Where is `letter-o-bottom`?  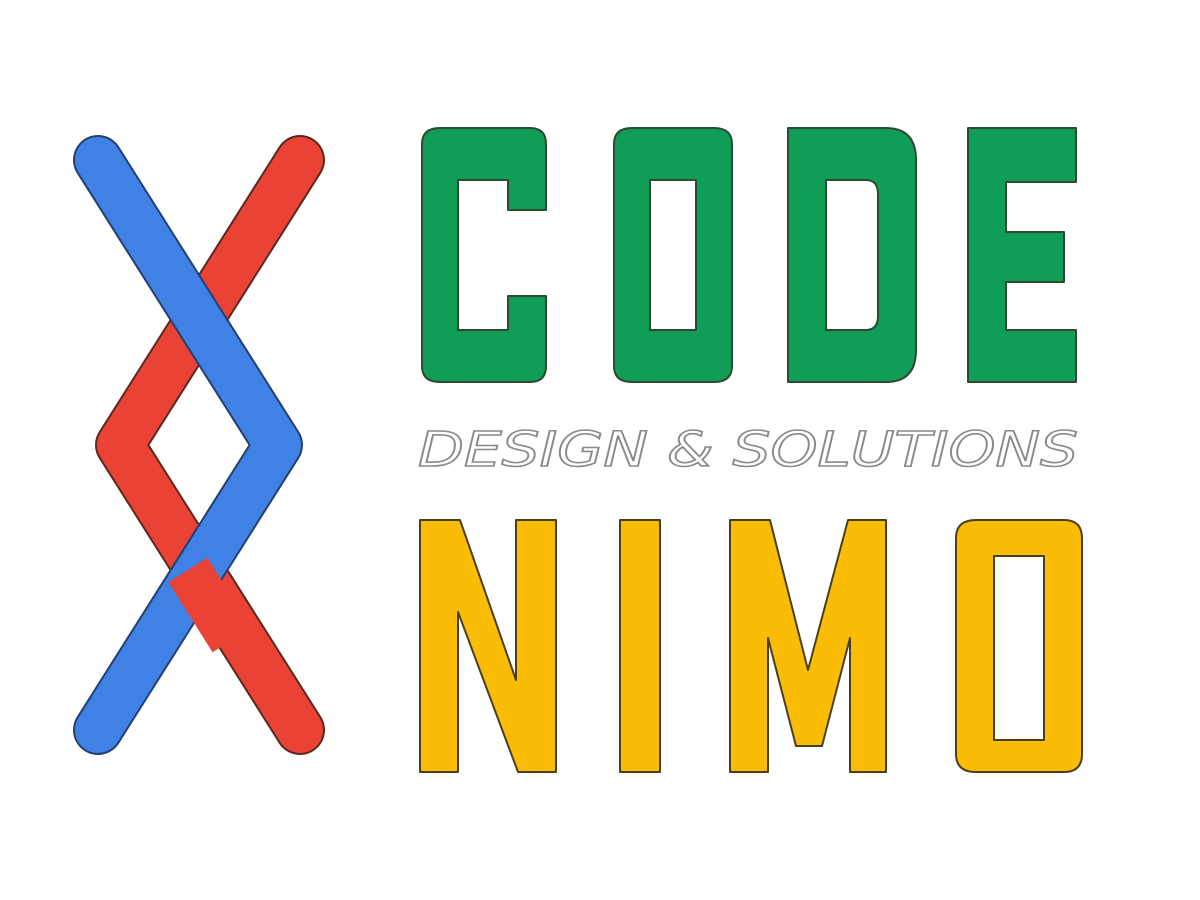
letter-o-bottom is located at coordinates (1019, 646).